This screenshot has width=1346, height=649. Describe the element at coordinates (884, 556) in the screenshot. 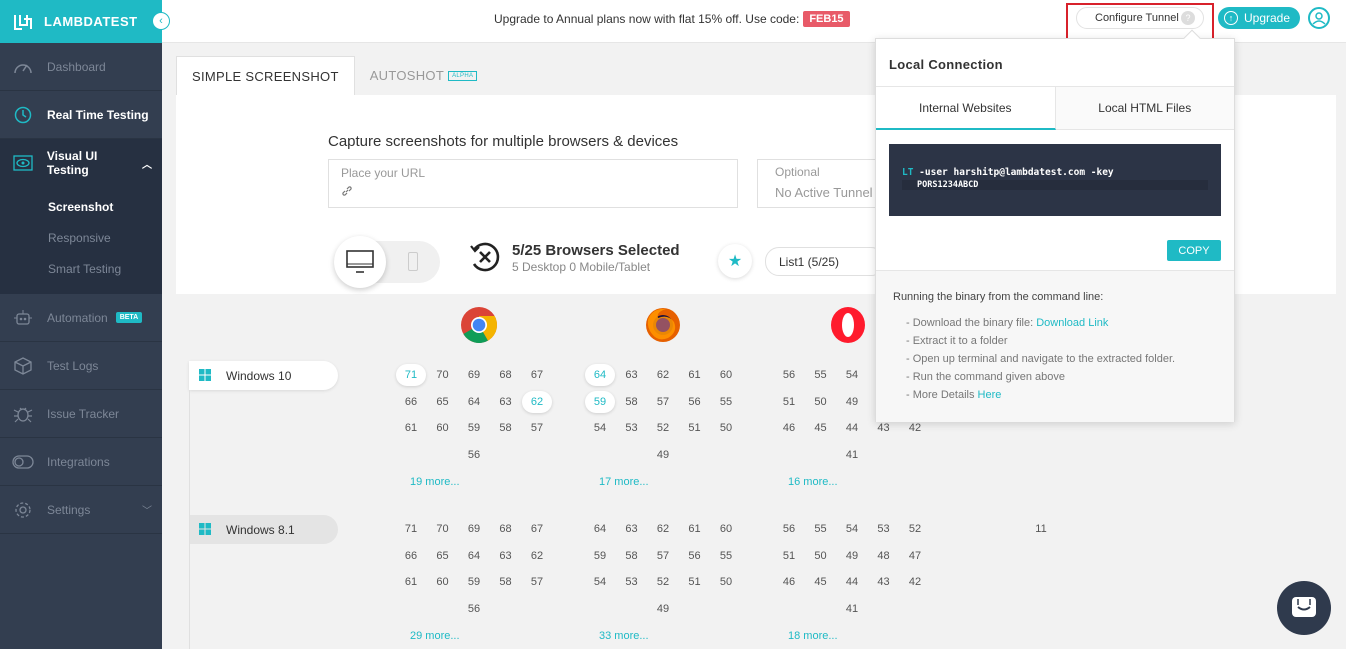

I see `version-cell: 48` at that location.